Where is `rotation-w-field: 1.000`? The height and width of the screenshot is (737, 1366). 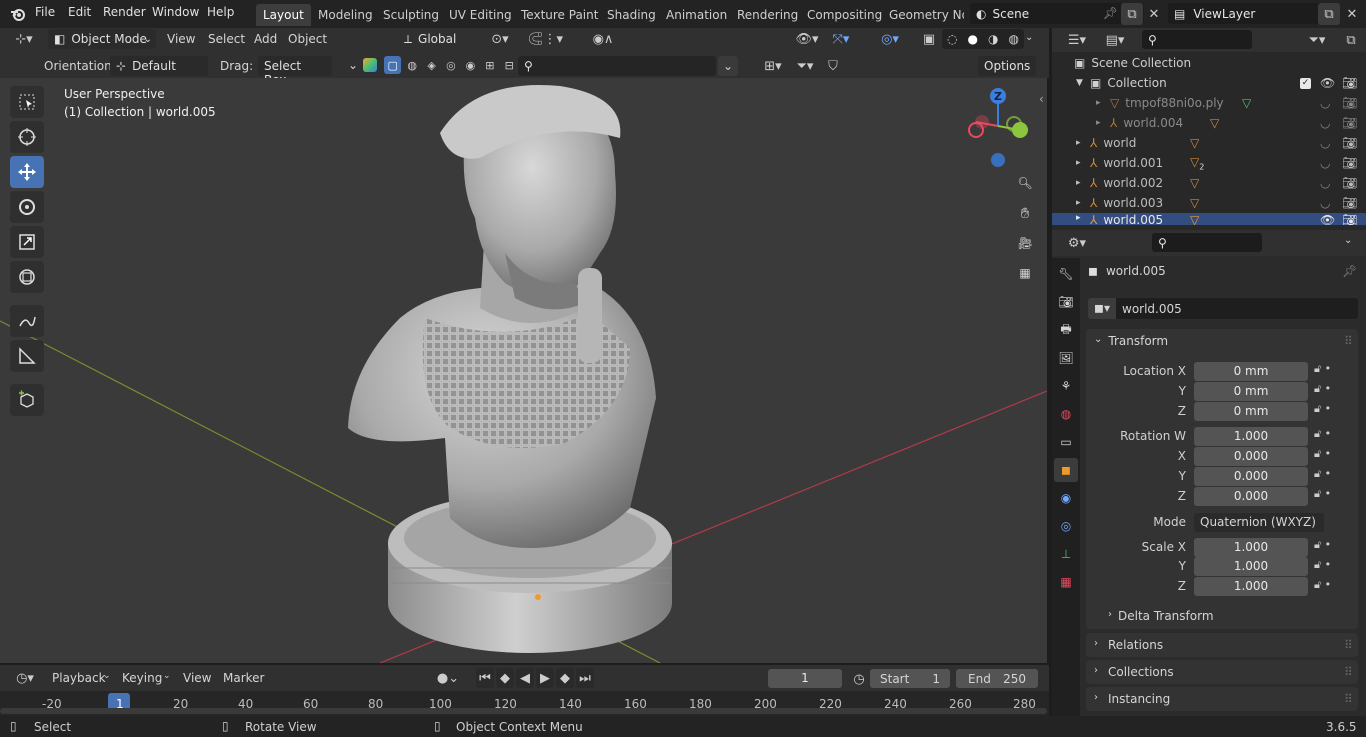
rotation-w-field: 1.000 is located at coordinates (1251, 436).